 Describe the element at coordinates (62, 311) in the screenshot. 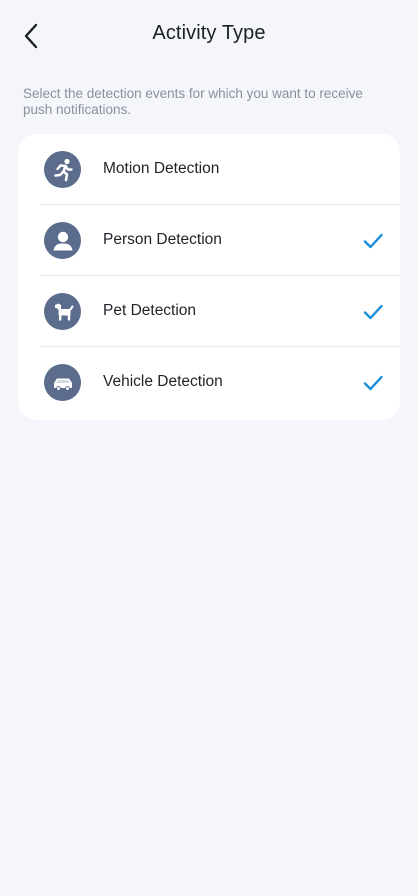

I see `dog-icon` at that location.